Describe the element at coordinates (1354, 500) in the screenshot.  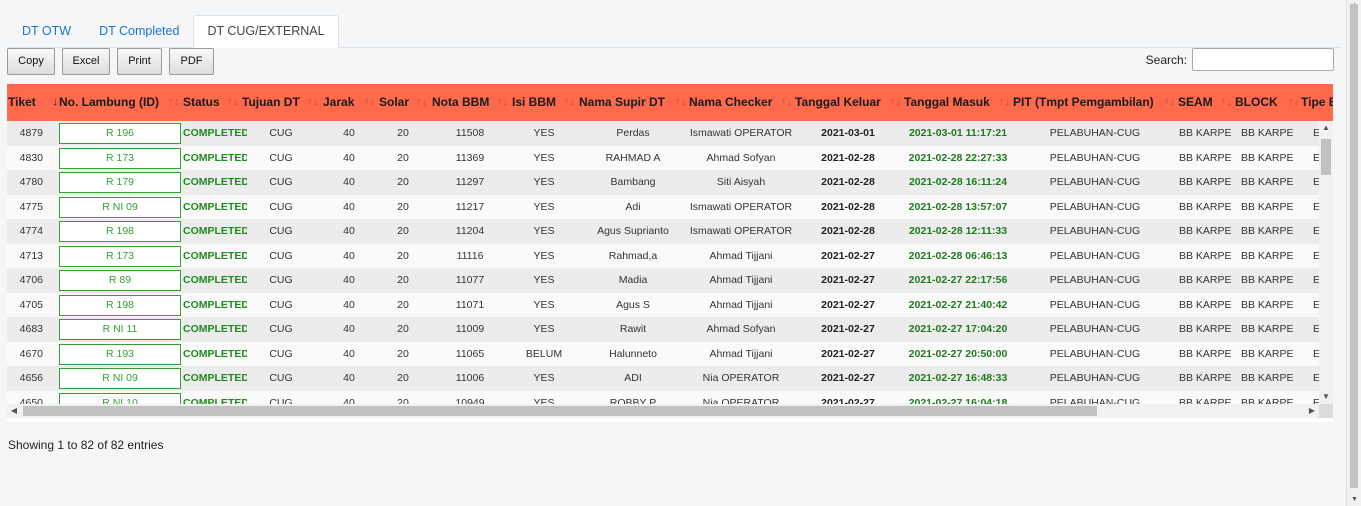
I see `page-scroll-down-icon: ▼` at that location.